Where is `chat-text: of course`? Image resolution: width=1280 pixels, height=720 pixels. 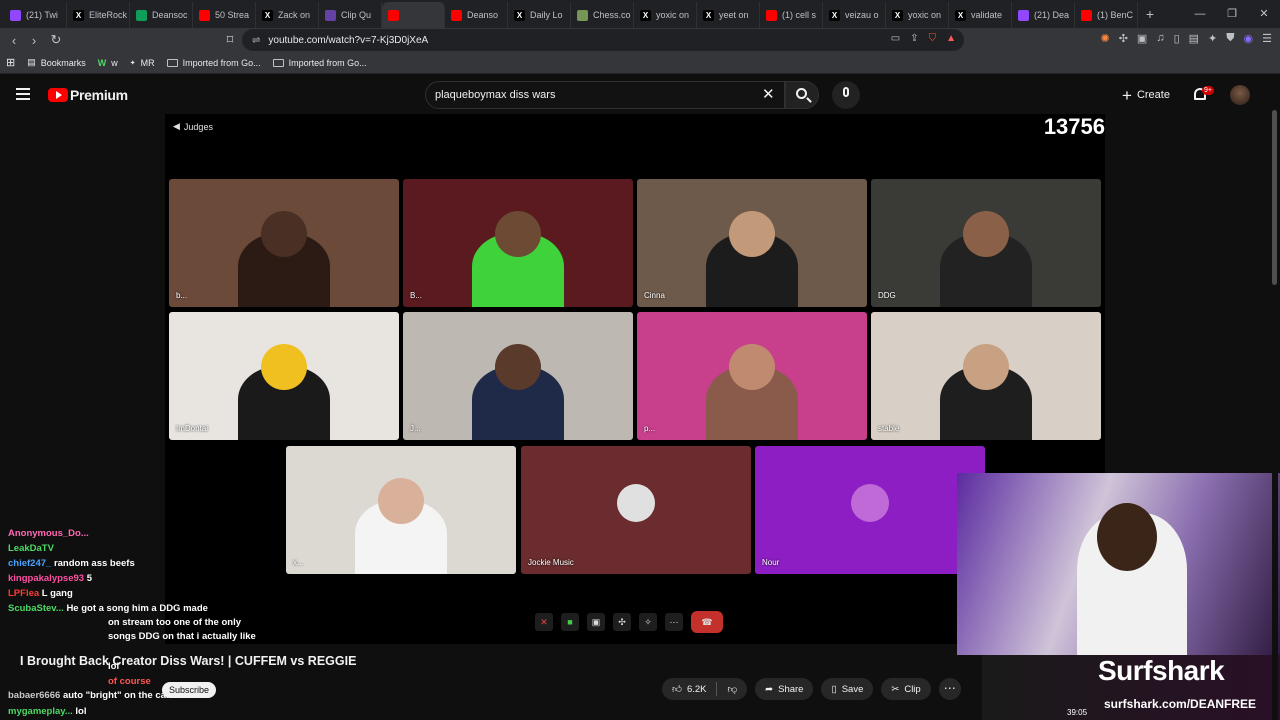
chat-text: of course is located at coordinates (129, 681).